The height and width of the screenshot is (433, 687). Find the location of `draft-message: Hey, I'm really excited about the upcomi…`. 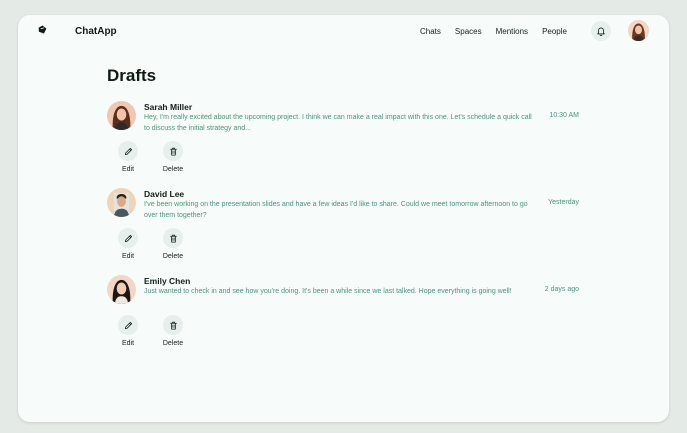

draft-message: Hey, I'm really excited about the upcomi… is located at coordinates (338, 123).